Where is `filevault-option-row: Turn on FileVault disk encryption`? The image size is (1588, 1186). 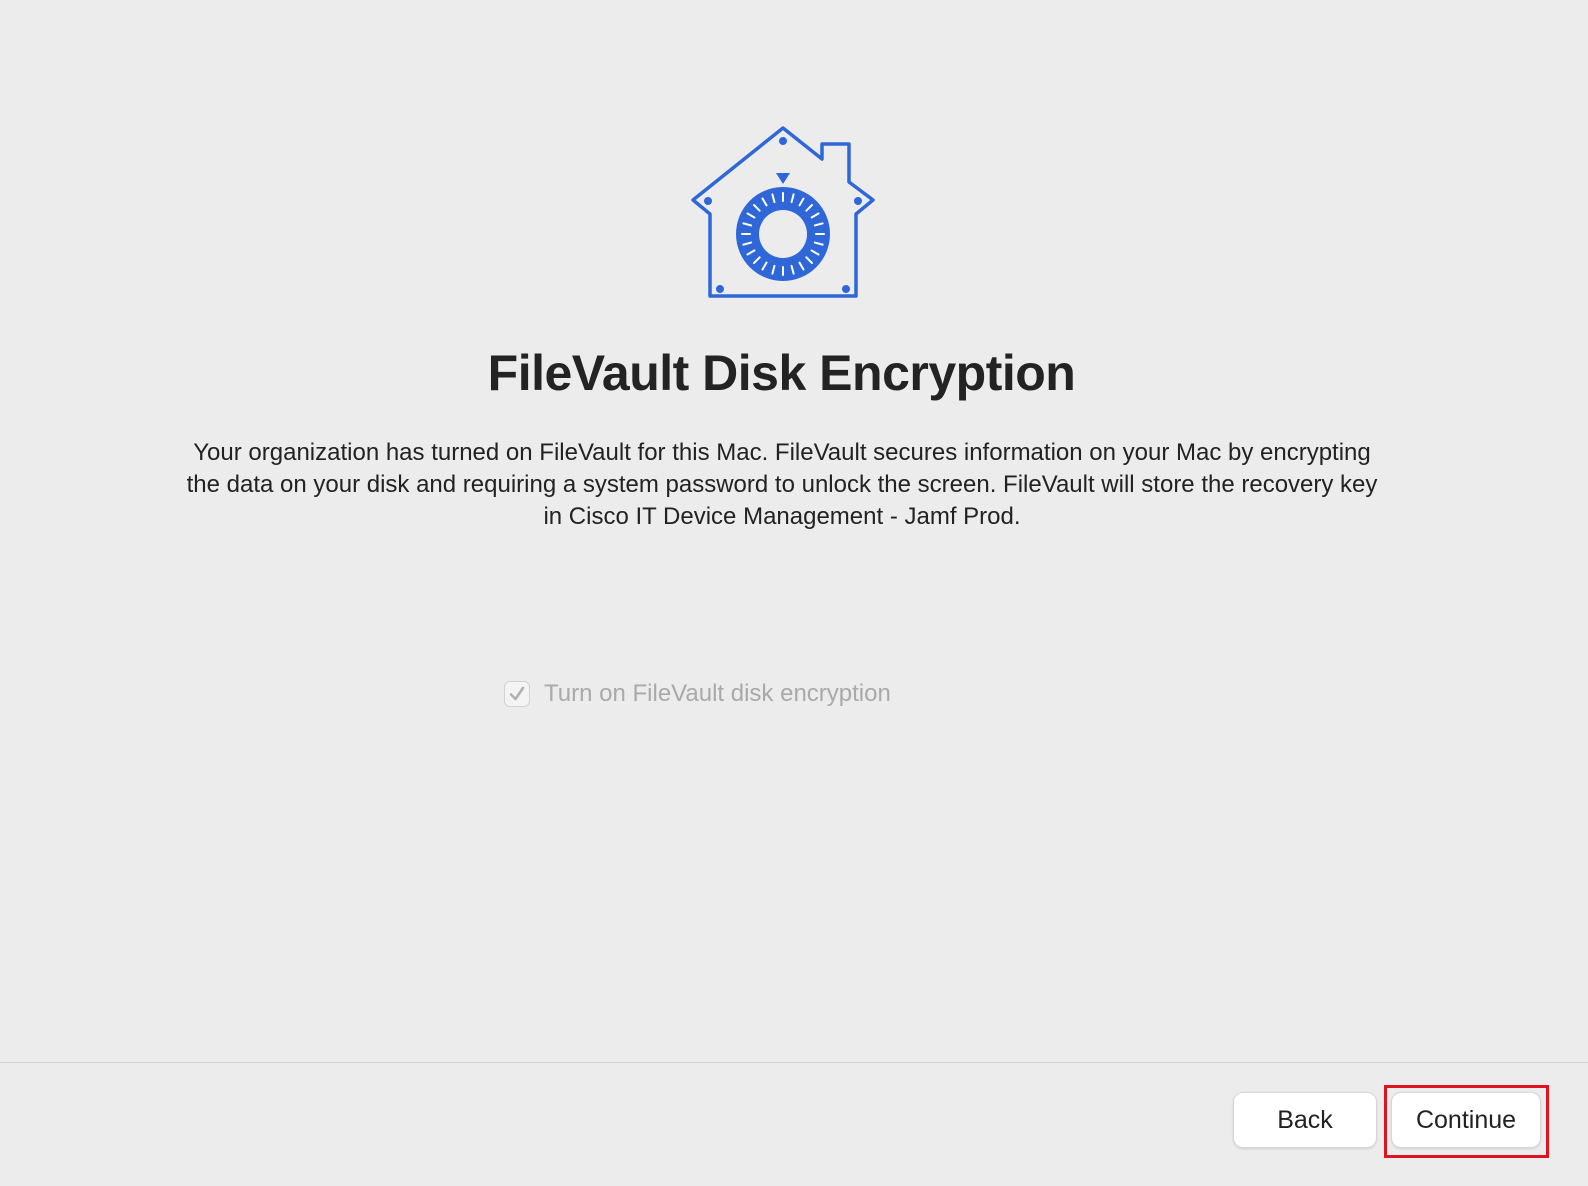
filevault-option-row: Turn on FileVault disk encryption is located at coordinates (697, 694).